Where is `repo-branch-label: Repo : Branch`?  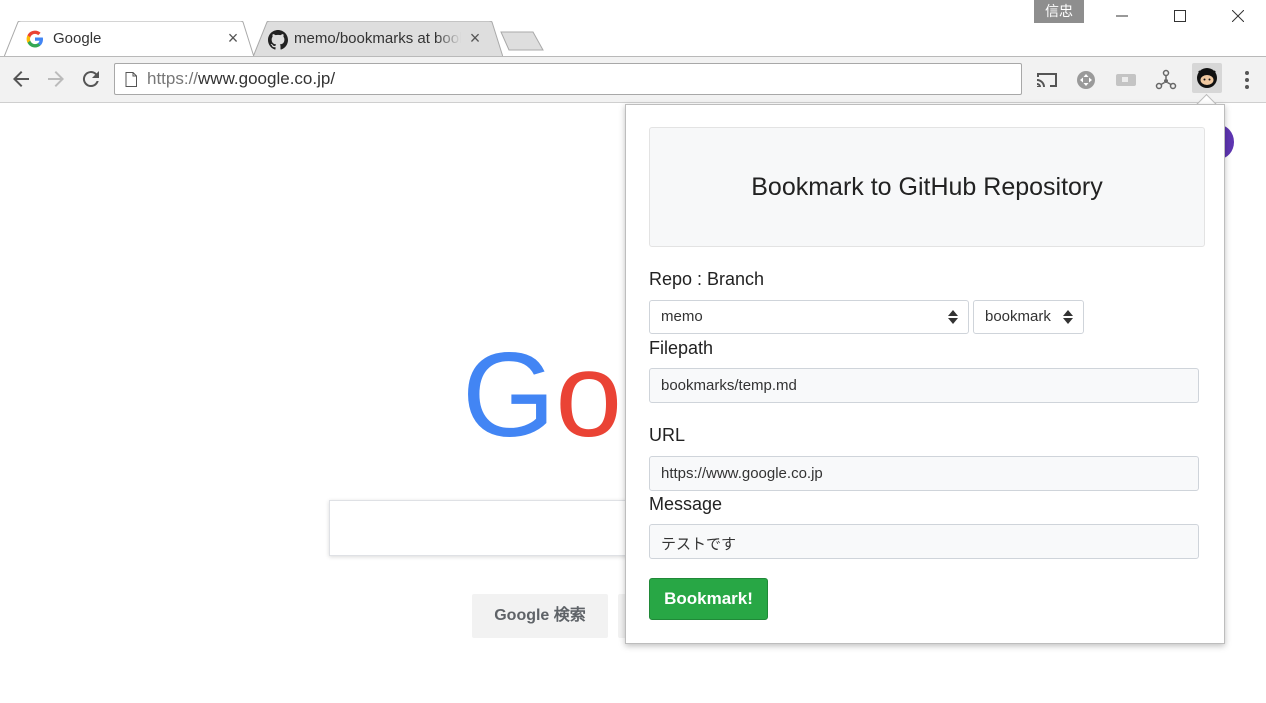
repo-branch-label: Repo : Branch is located at coordinates (707, 279).